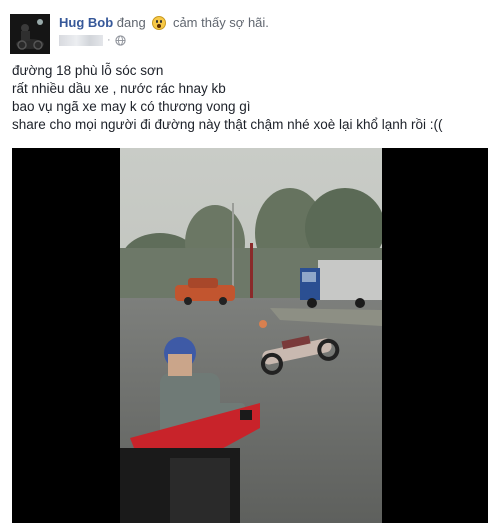  Describe the element at coordinates (131, 106) in the screenshot. I see `post-text-line: bao vụ ngã xe may k có thương vong gì` at that location.